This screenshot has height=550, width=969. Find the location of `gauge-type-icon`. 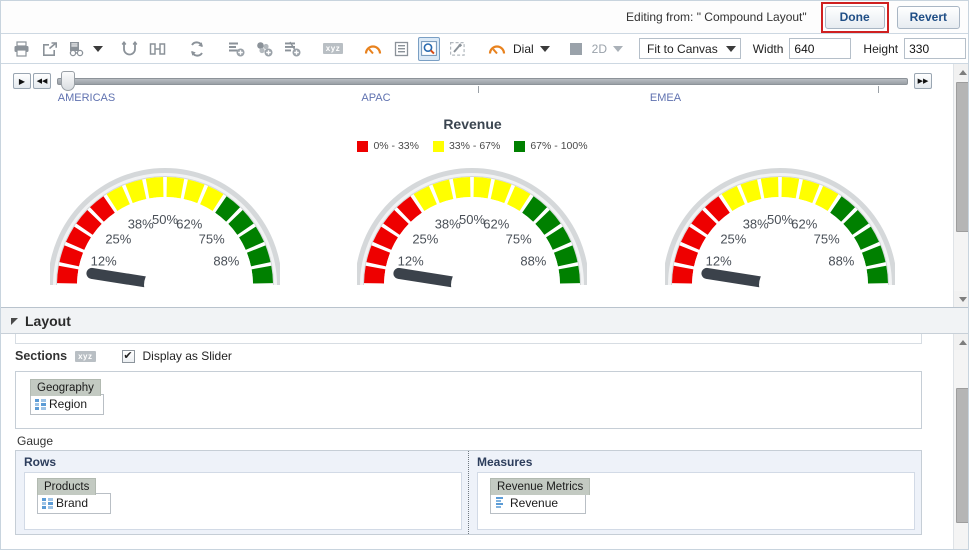

gauge-type-icon is located at coordinates (497, 49).